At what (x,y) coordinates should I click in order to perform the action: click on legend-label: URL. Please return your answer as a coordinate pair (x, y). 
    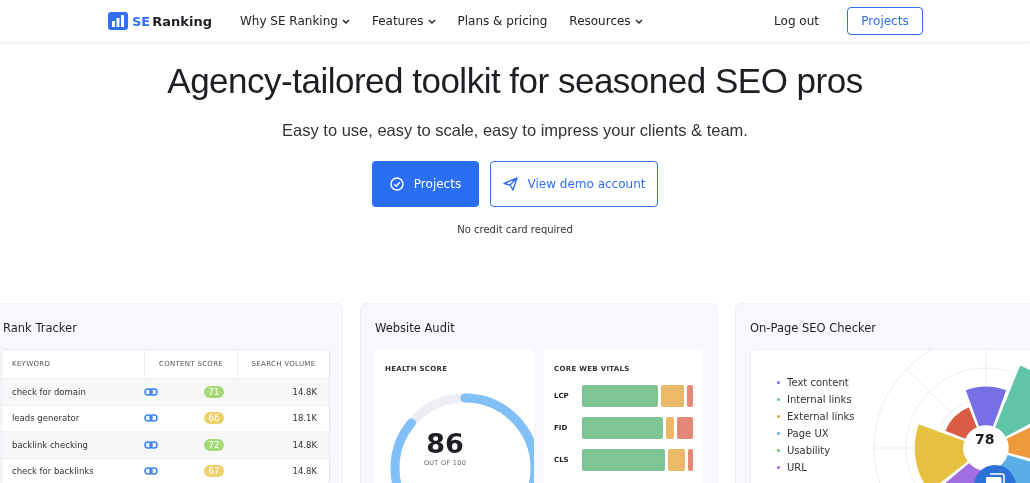
    Looking at the image, I should click on (797, 467).